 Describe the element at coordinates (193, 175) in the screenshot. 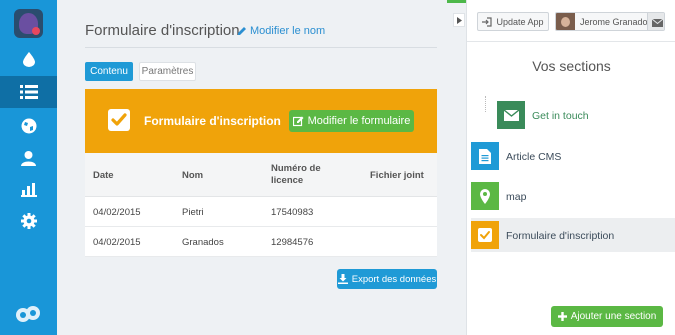

I see `column-header-name: Nom` at that location.